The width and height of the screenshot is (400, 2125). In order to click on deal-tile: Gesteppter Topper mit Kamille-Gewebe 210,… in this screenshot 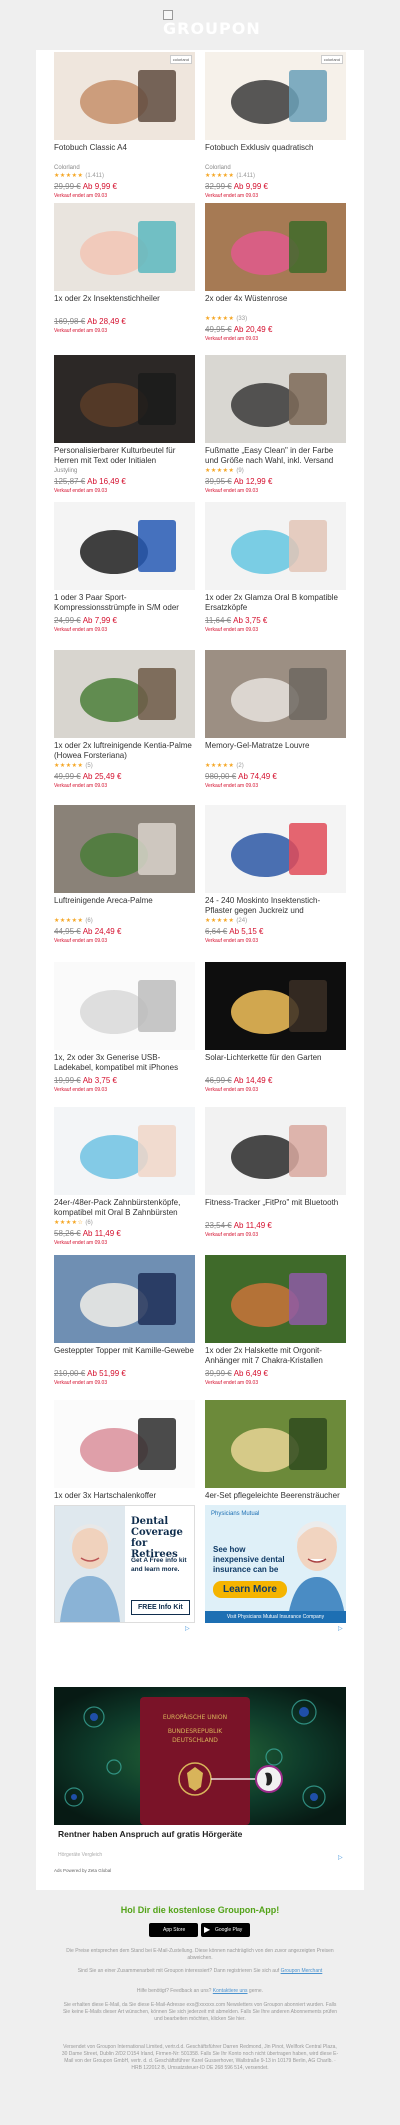, I will do `click(124, 1321)`.